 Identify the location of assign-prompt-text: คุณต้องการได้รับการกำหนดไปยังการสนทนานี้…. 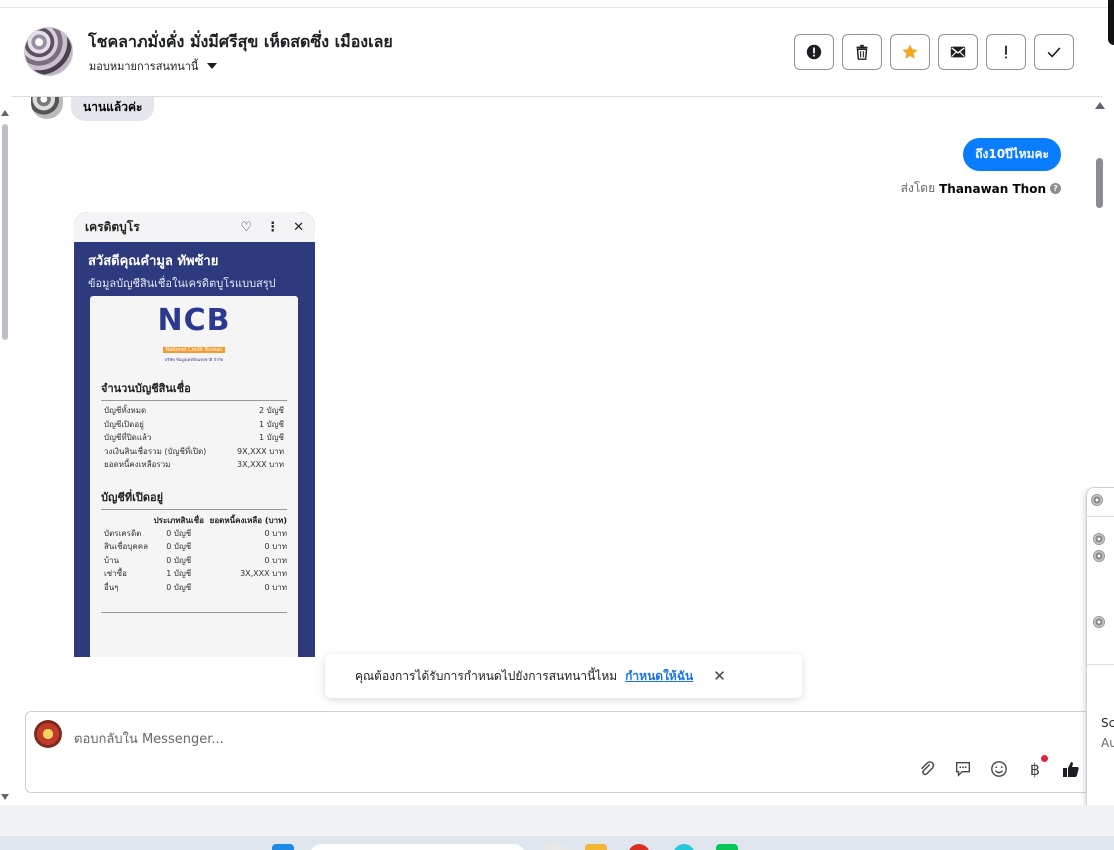
(486, 675).